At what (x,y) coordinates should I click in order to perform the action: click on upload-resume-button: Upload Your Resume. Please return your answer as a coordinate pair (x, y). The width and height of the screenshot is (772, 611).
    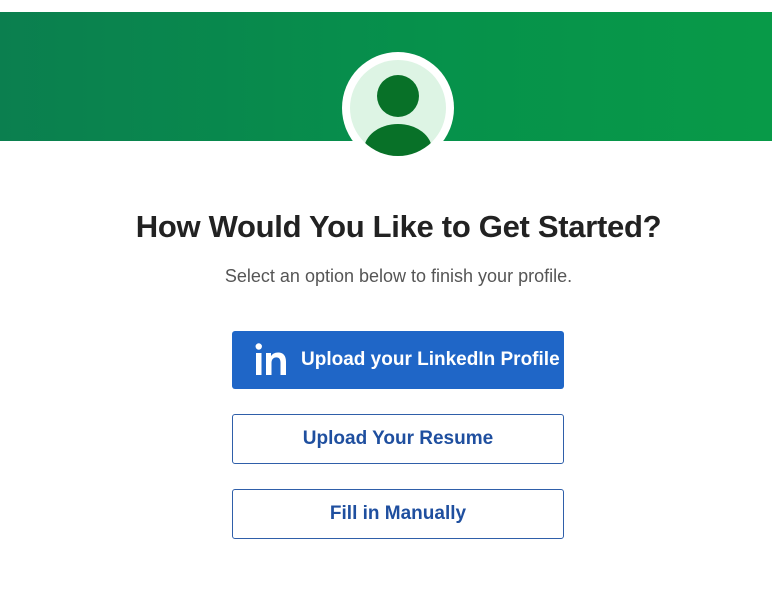
    Looking at the image, I should click on (398, 439).